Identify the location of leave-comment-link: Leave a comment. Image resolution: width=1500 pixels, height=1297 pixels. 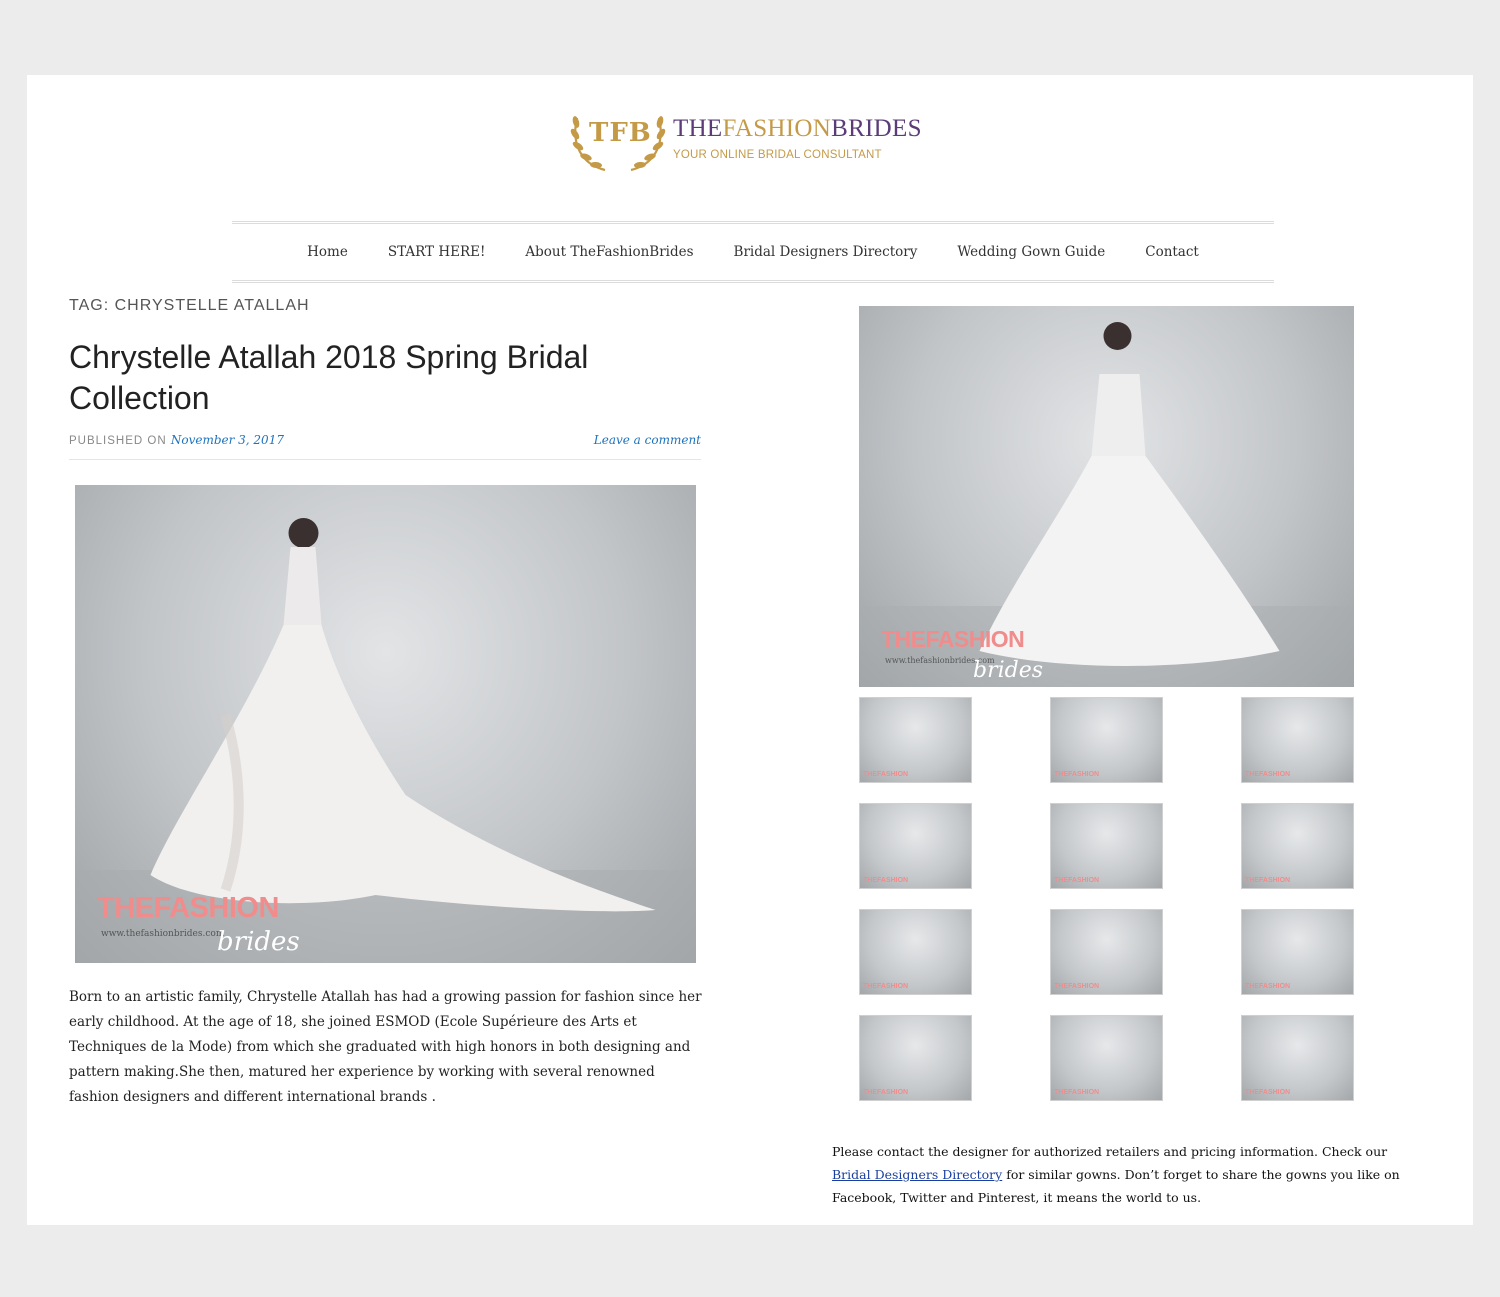
(647, 440).